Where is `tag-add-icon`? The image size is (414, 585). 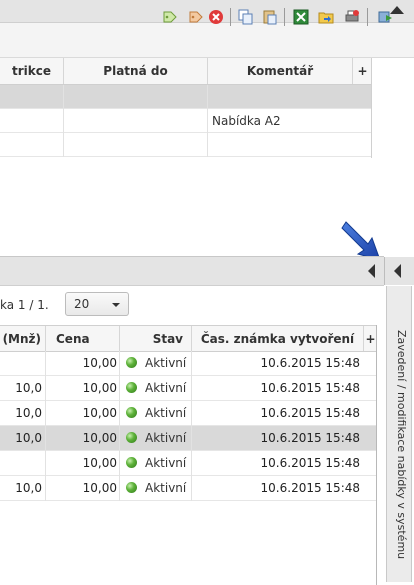 tag-add-icon is located at coordinates (170, 17).